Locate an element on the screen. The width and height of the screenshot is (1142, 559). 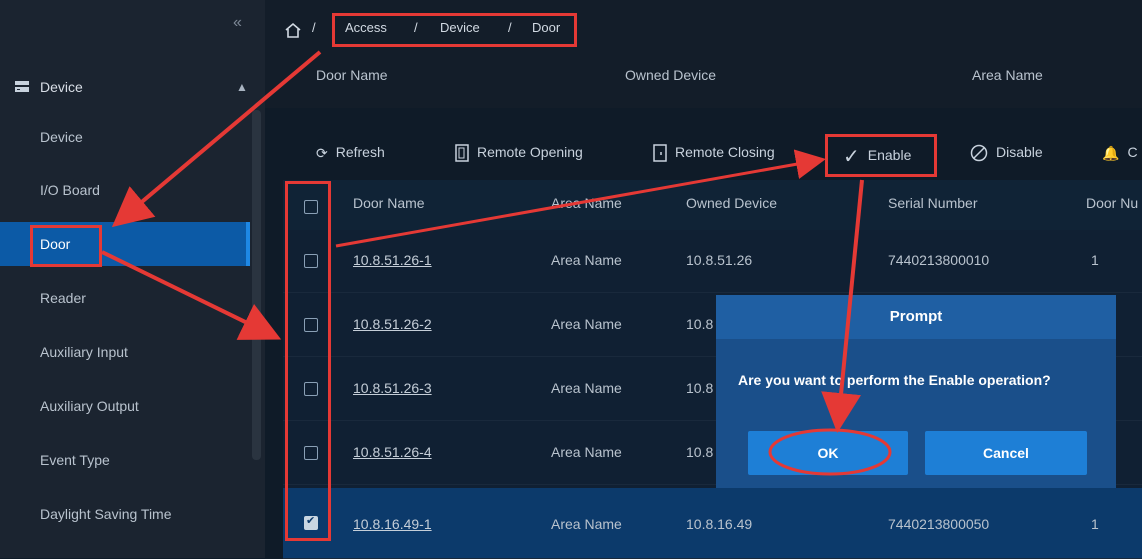
serial-cell: 7440213800050 is located at coordinates (939, 524).